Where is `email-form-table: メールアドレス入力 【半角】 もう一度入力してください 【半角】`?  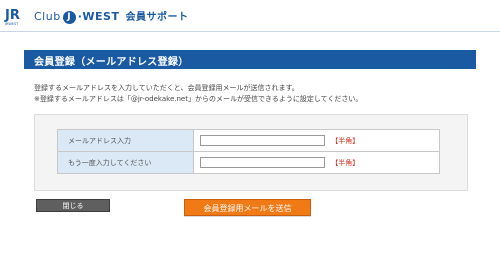
email-form-table: メールアドレス入力 【半角】 もう一度入力してください 【半角】 is located at coordinates (248, 151).